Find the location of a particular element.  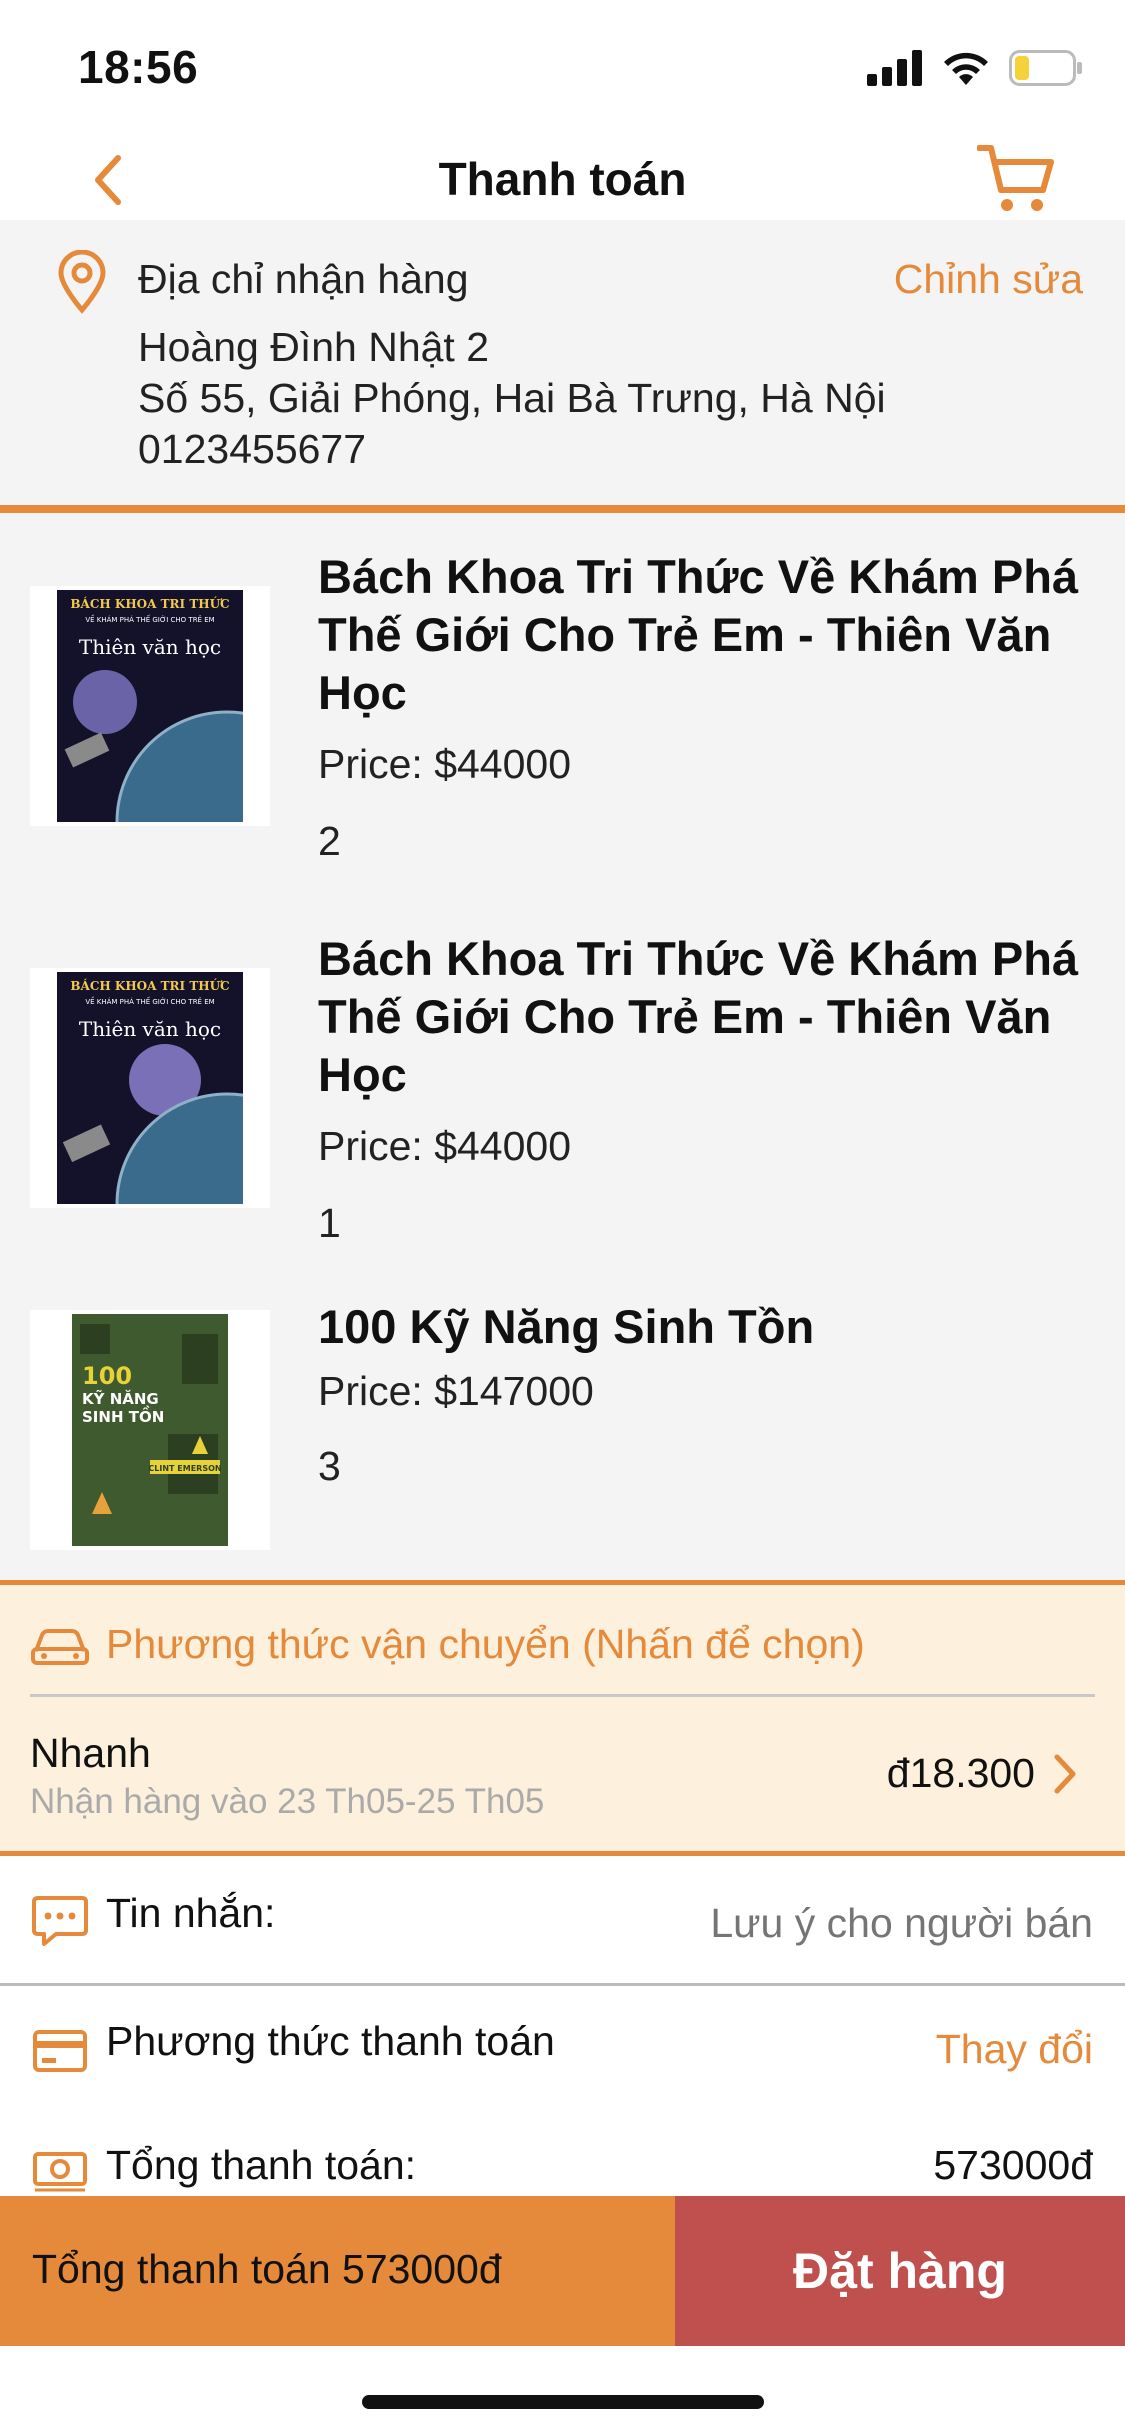

product-image: 100 KỸ NĂNG SINH TỒN CLINT EMERSON is located at coordinates (150, 1430).